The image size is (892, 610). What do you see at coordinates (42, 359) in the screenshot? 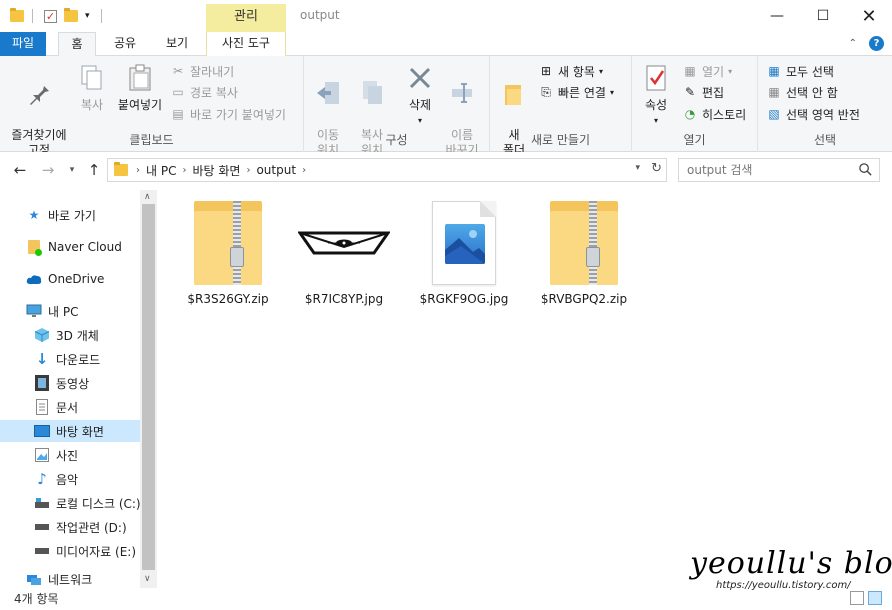
I see `download-icon: ↓` at bounding box center [42, 359].